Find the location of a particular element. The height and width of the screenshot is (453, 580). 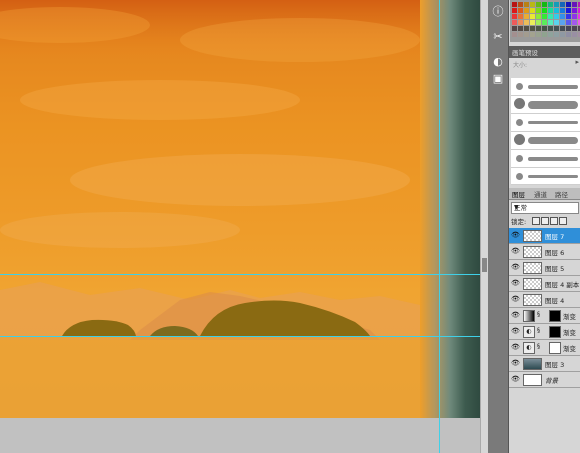

brush-presets-tab: 画笔预设 is located at coordinates (544, 52).